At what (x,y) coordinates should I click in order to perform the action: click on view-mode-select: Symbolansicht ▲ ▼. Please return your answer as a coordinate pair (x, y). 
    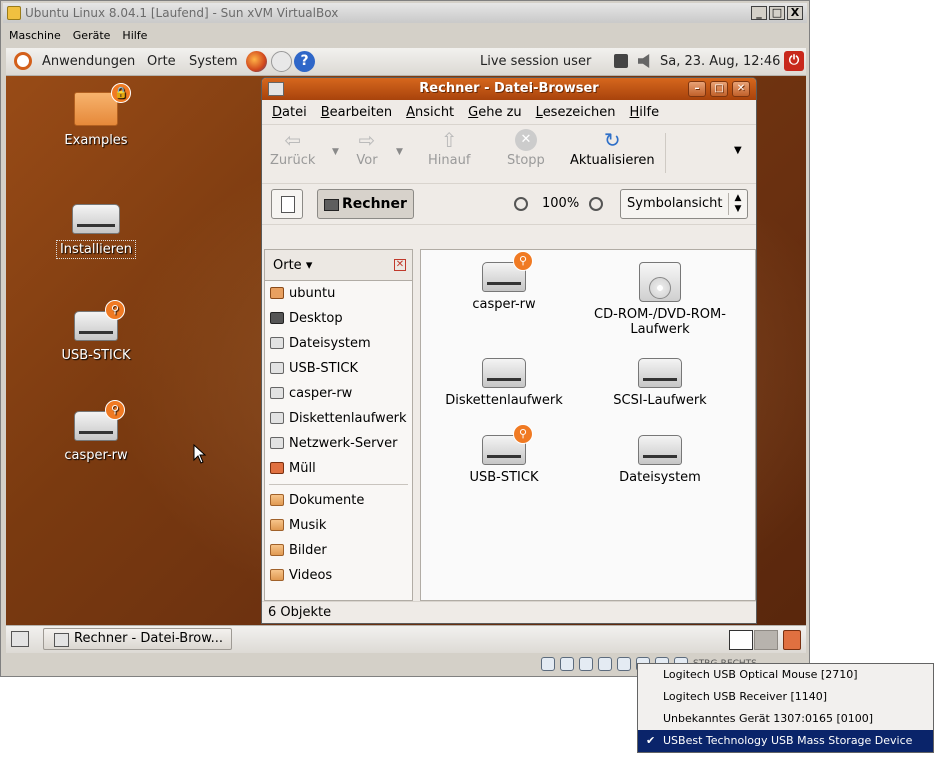
    Looking at the image, I should click on (684, 204).